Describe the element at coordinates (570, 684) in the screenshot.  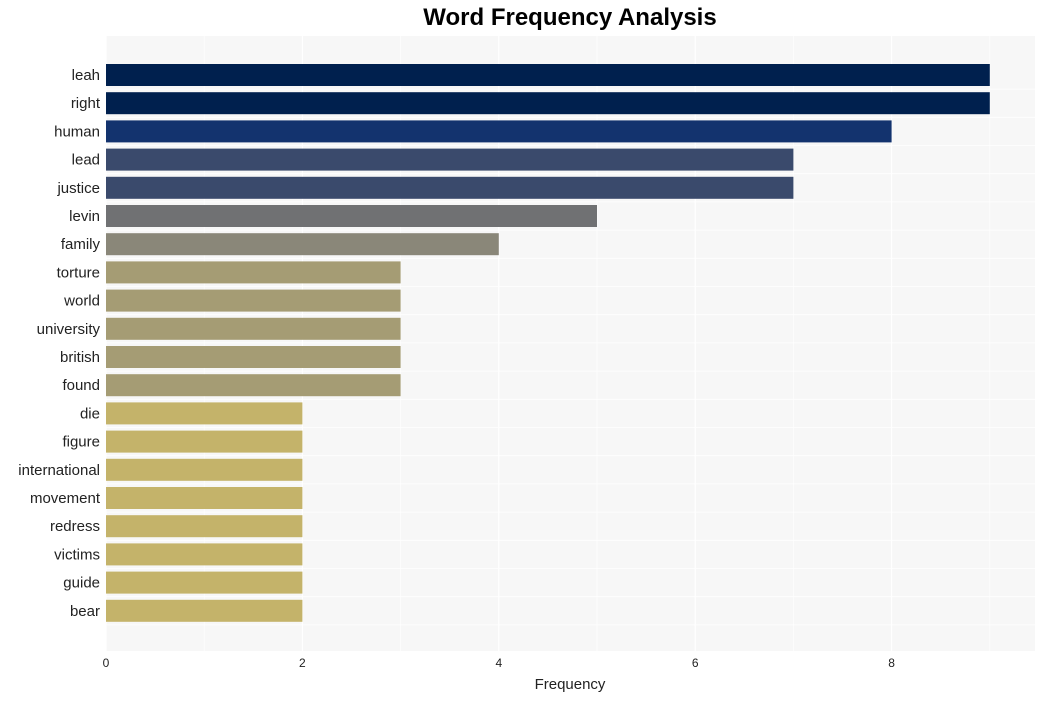
I see `x-axis-label: Frequency` at that location.